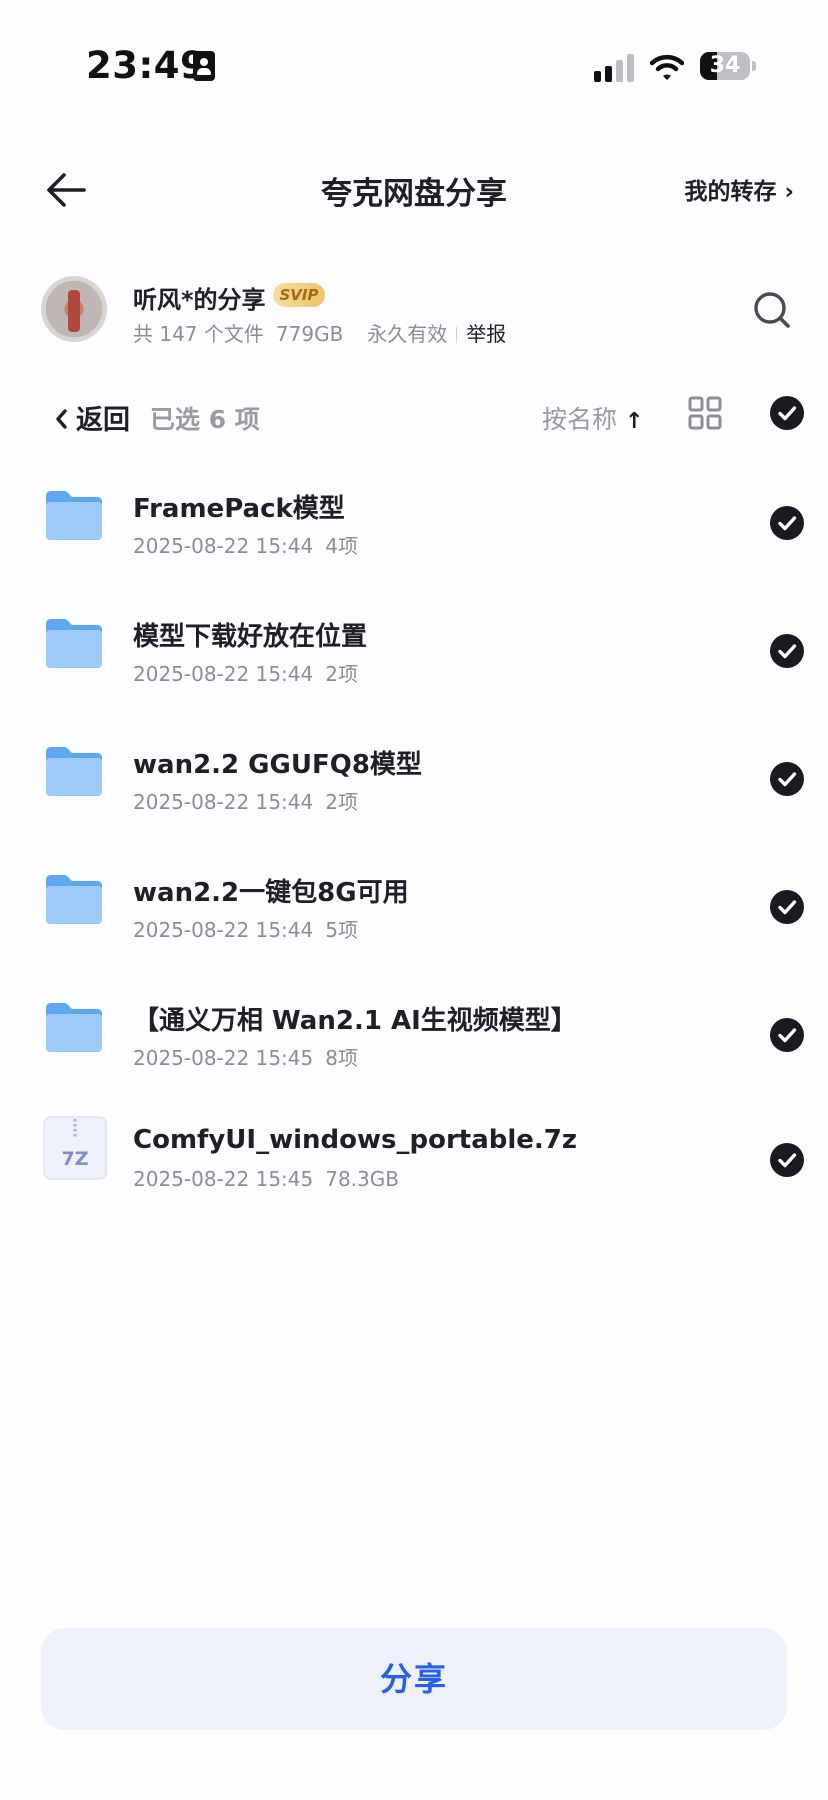 The width and height of the screenshot is (828, 1800). Describe the element at coordinates (239, 509) in the screenshot. I see `file-name: FramePack模型` at that location.